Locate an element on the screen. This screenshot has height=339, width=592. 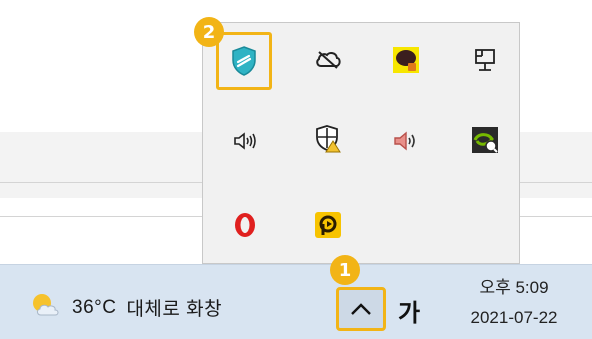
opera-icon is located at coordinates (245, 225).